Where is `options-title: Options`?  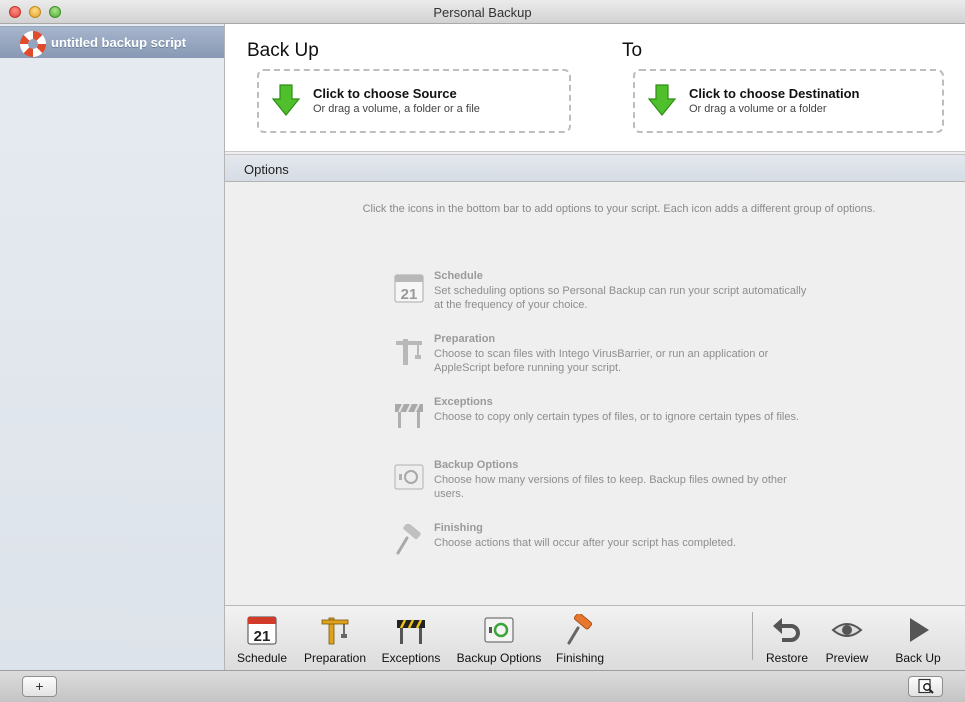
options-title: Options is located at coordinates (266, 169).